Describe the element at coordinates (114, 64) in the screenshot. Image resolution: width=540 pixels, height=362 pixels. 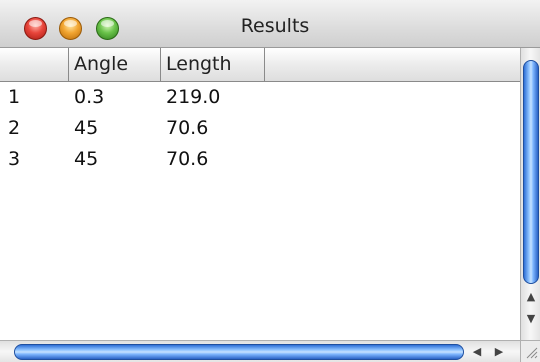
I see `column-header-angle: Angle` at that location.